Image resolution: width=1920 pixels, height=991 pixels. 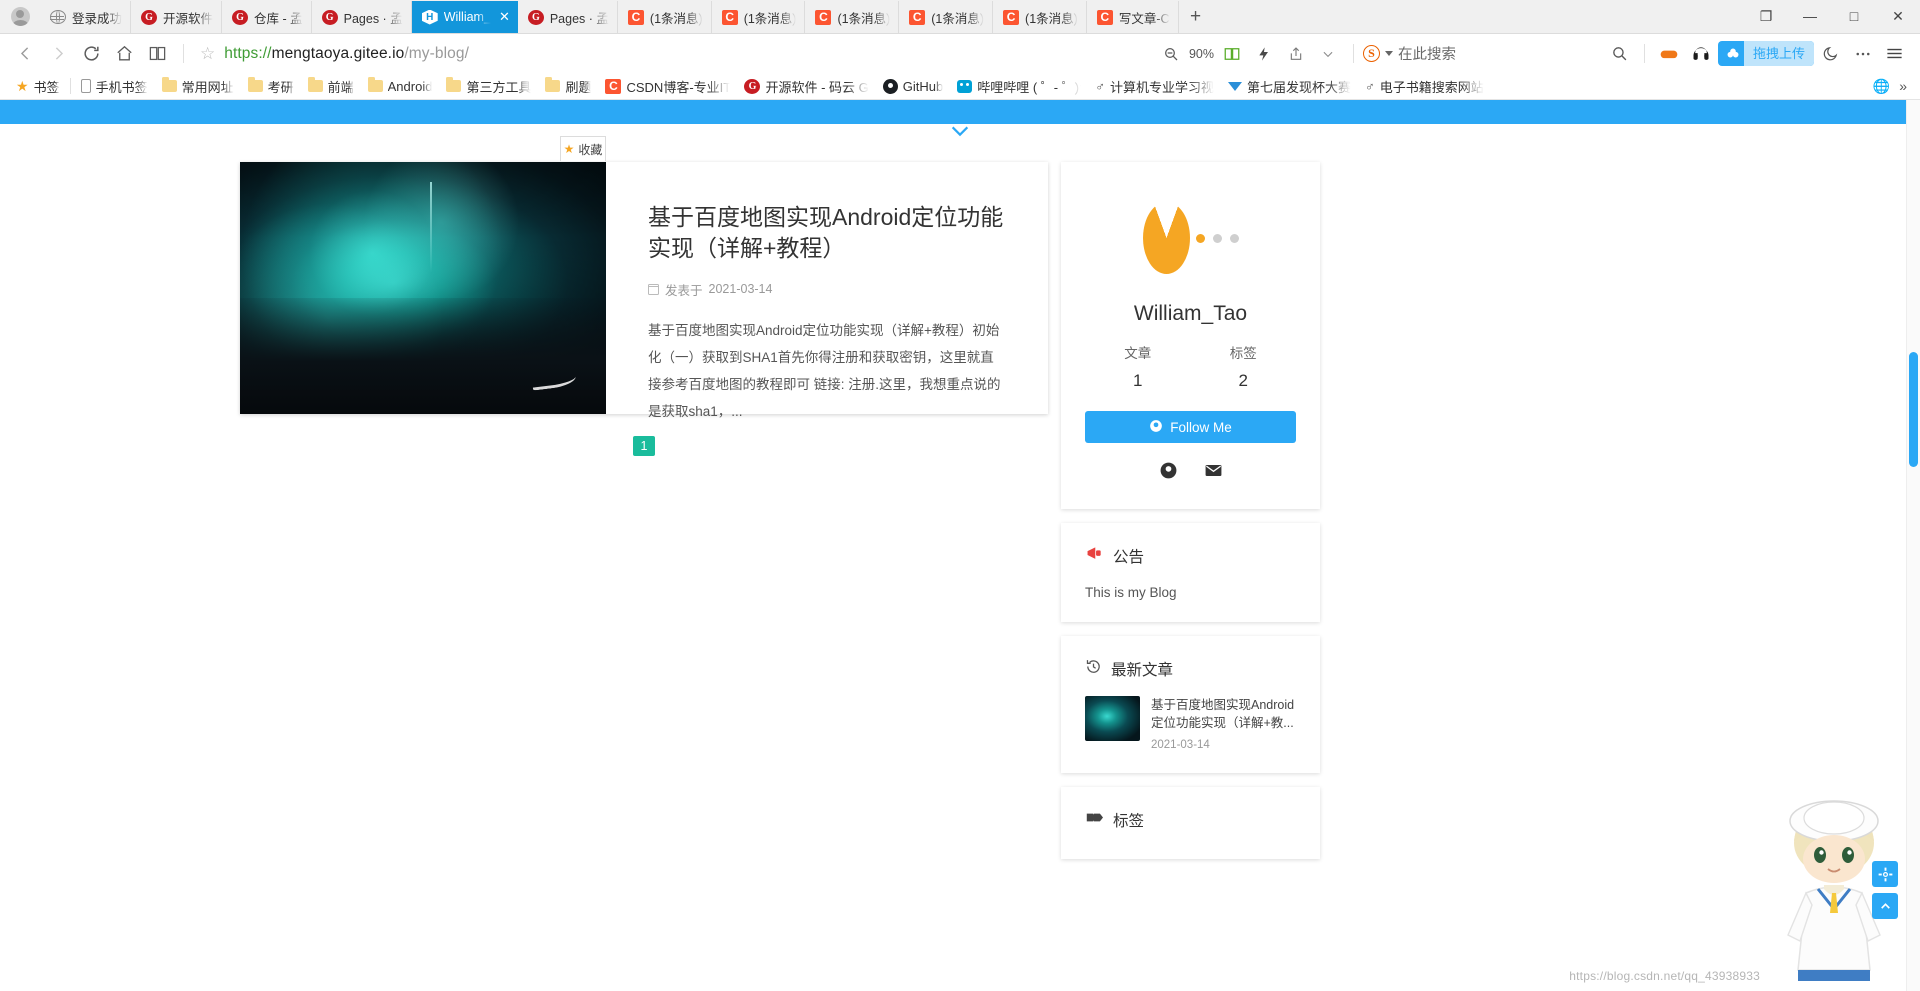 I want to click on bookmark-item: ★ 书签, so click(x=38, y=86).